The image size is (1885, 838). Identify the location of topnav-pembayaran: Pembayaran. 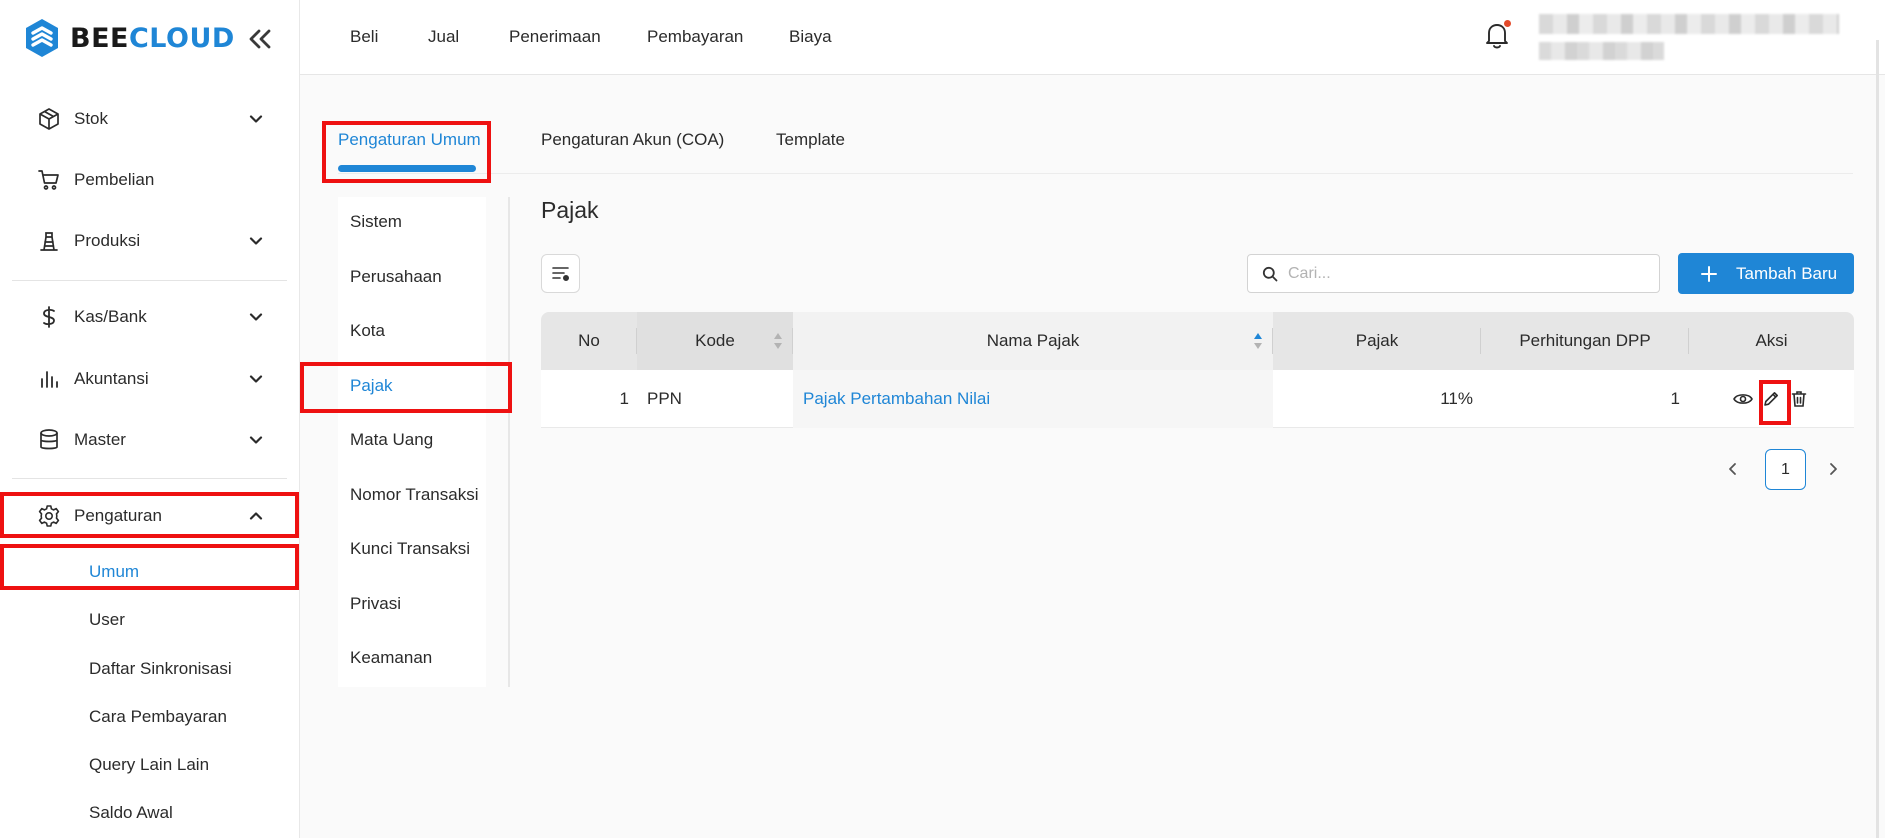
(695, 37).